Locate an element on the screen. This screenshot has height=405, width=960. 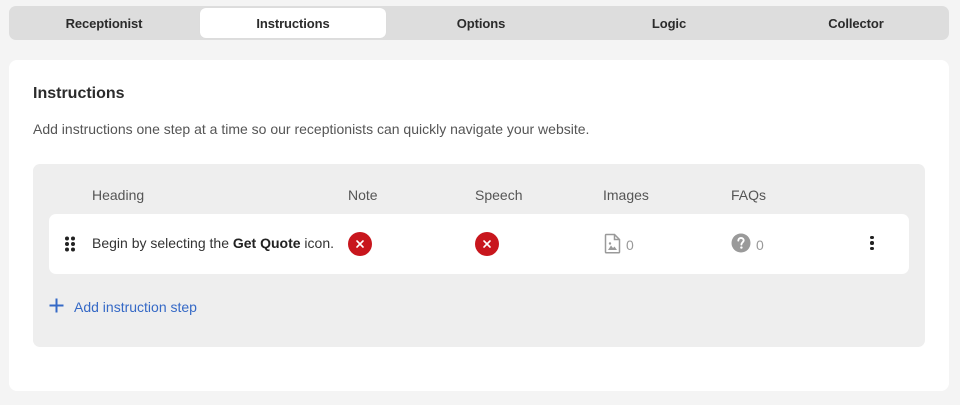
column-header-speech: Speech is located at coordinates (499, 195).